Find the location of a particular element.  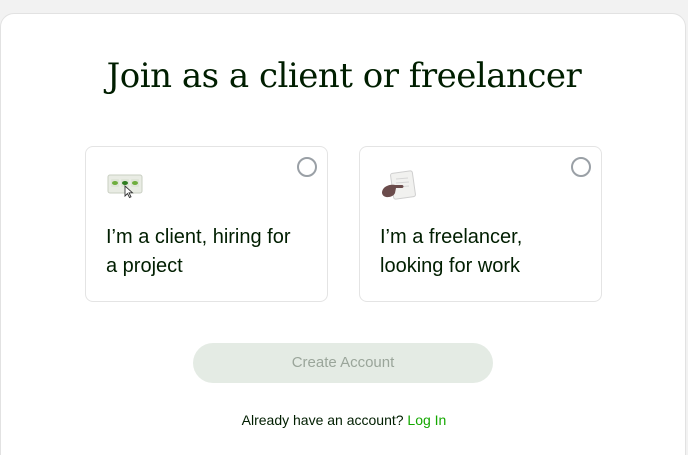

freelancer-radio-button is located at coordinates (581, 167).